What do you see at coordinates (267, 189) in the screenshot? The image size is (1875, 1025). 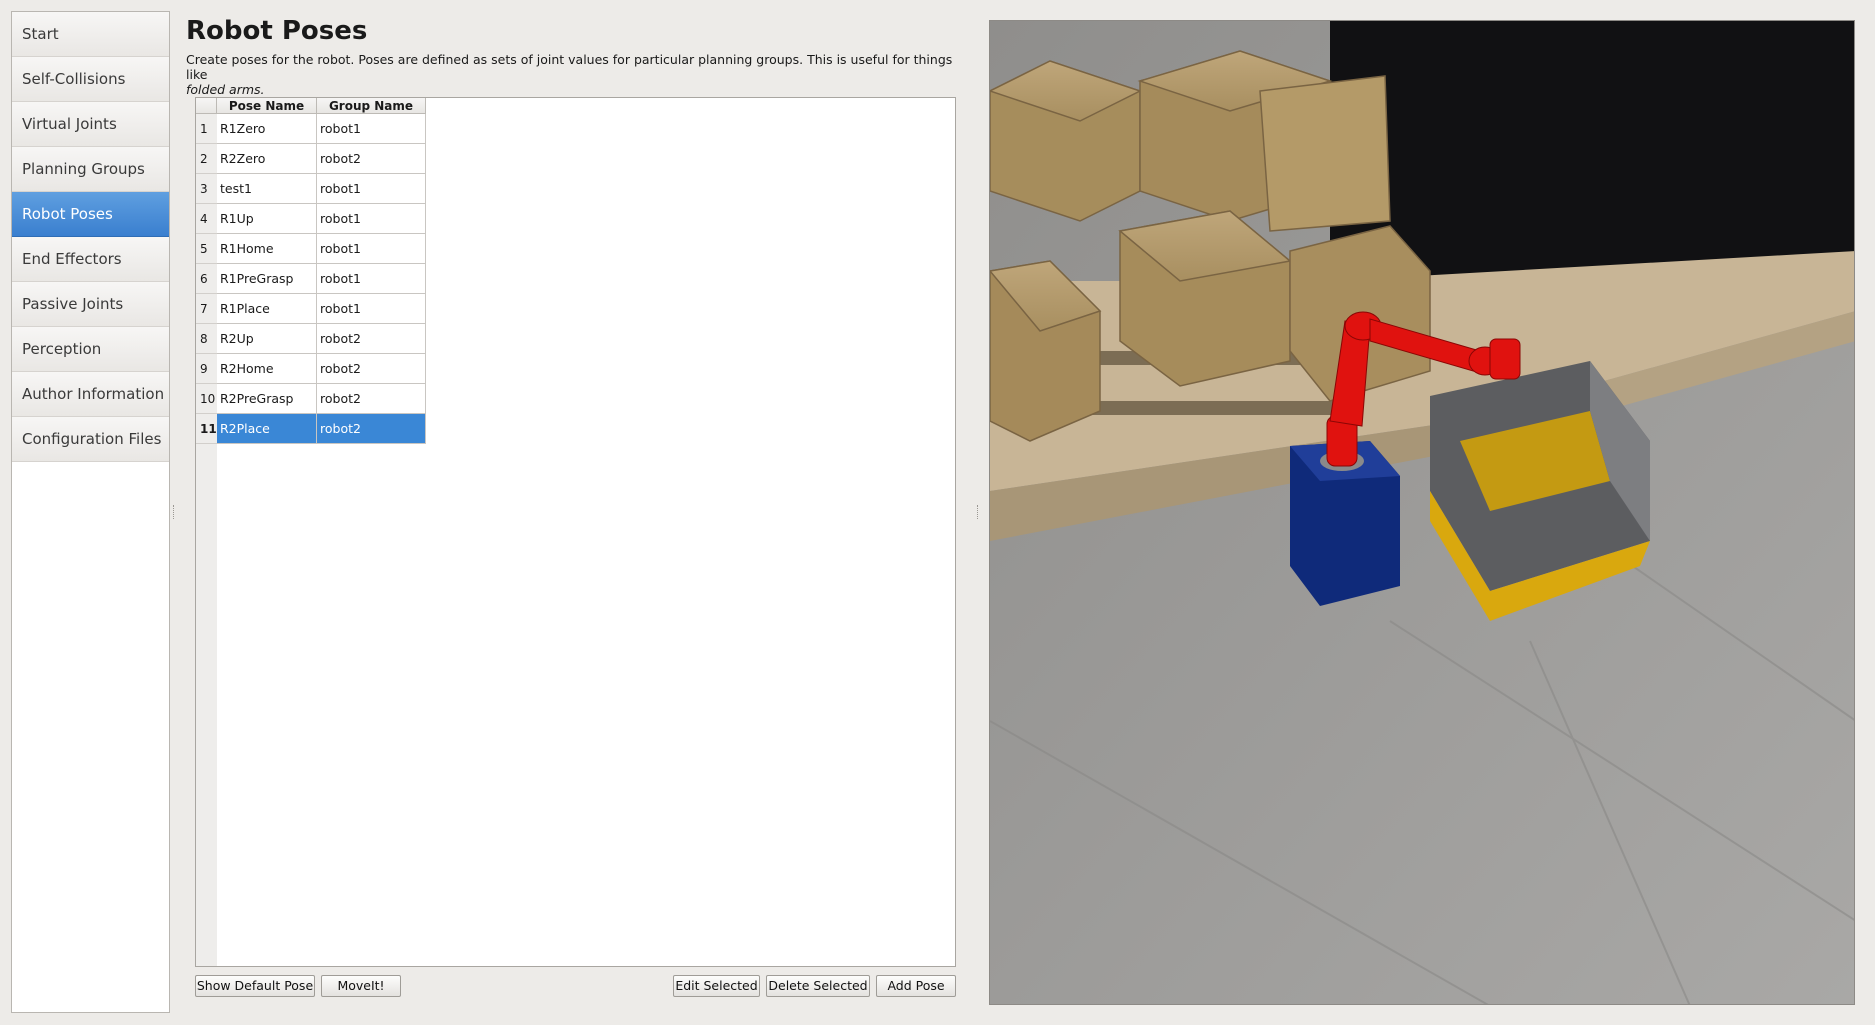 I see `pose-name-cell: test1` at bounding box center [267, 189].